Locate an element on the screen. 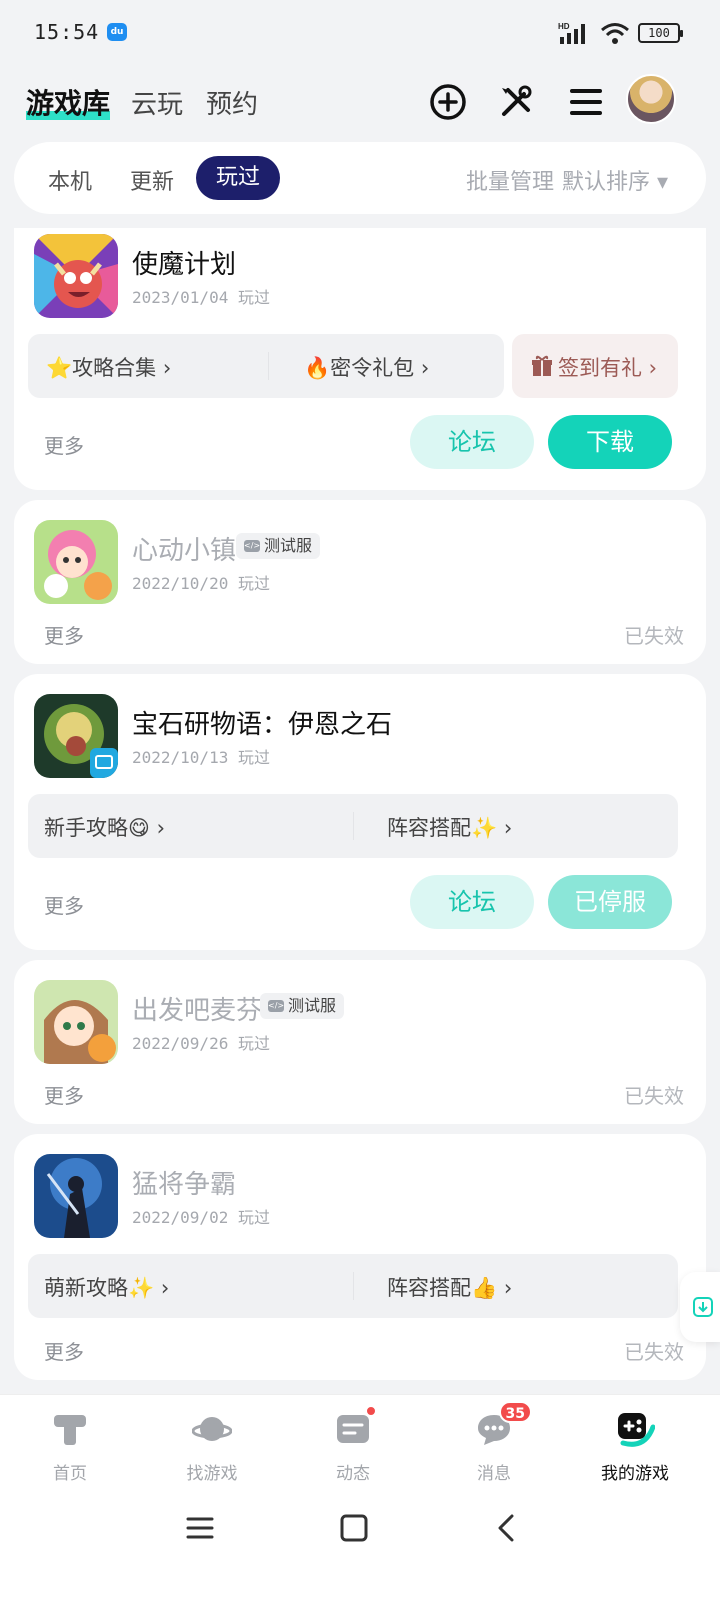  tab-cloud-play: 云玩 is located at coordinates (157, 102).